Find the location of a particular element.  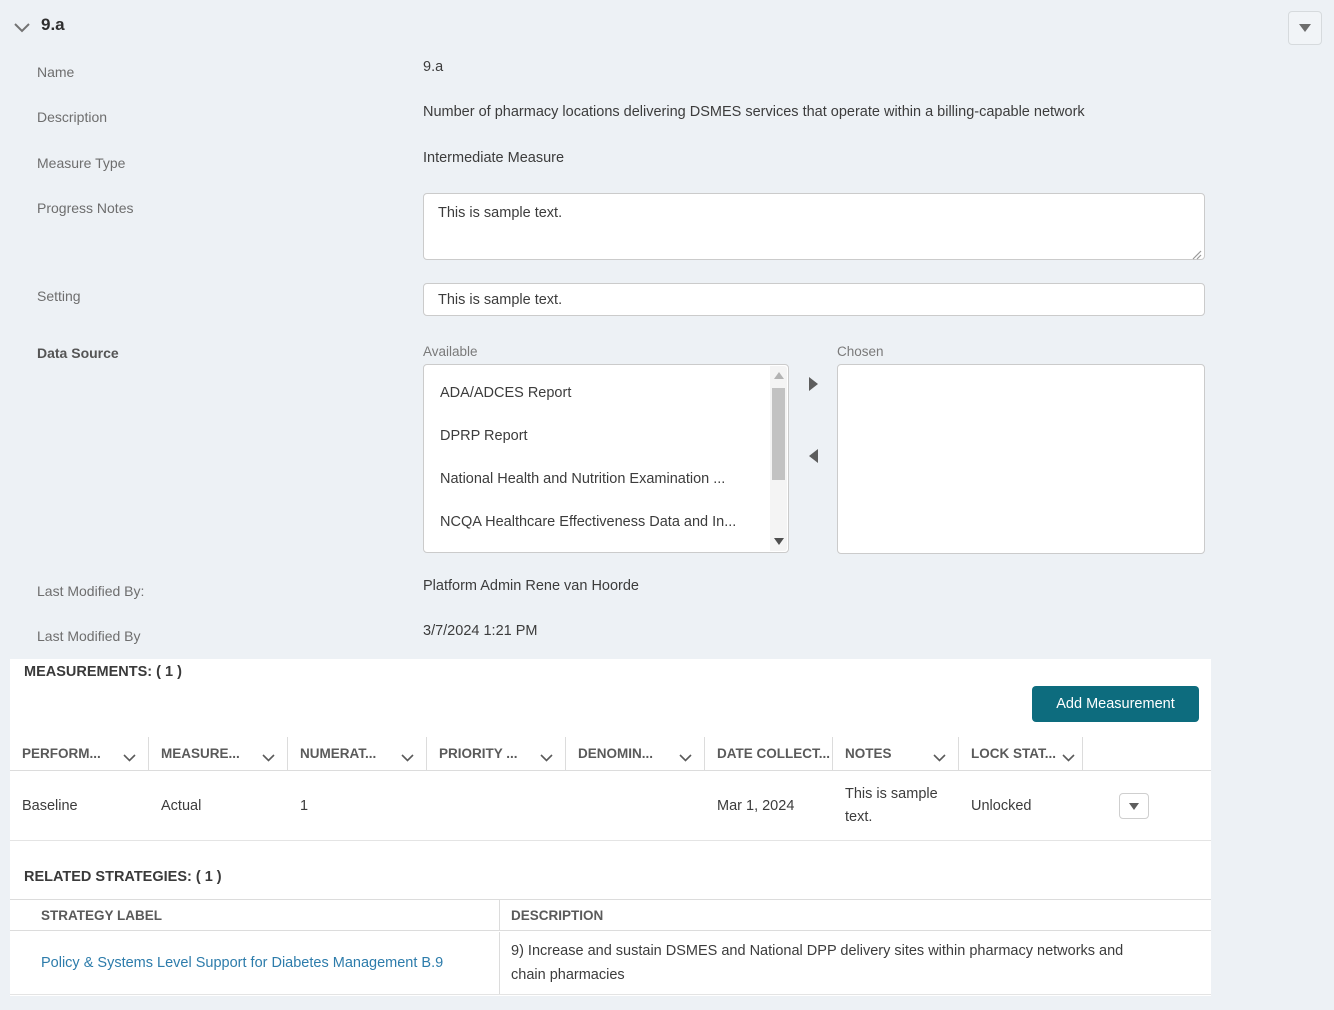

cell-actions is located at coordinates (1147, 806).